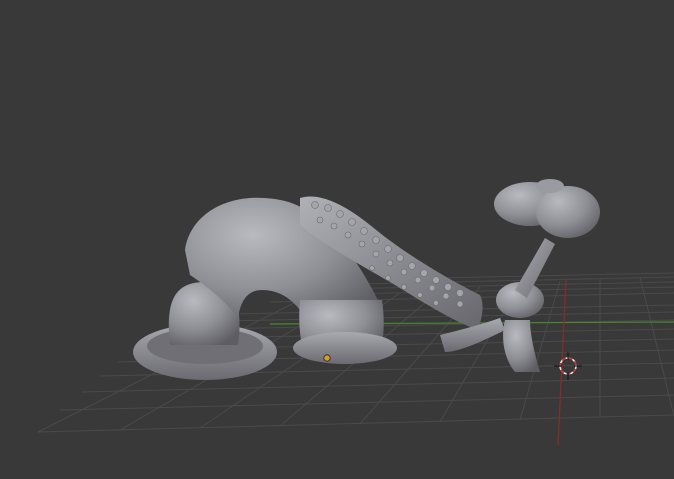  I want to click on 3d-cursor-icon, so click(568, 366).